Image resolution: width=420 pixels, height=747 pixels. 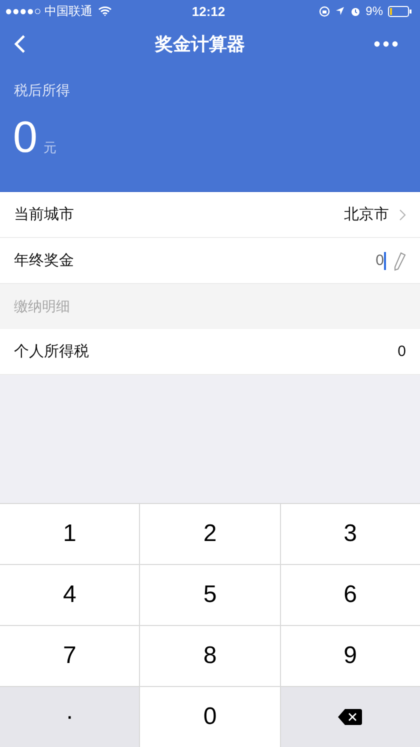 I want to click on status-time: 12:12, so click(x=209, y=11).